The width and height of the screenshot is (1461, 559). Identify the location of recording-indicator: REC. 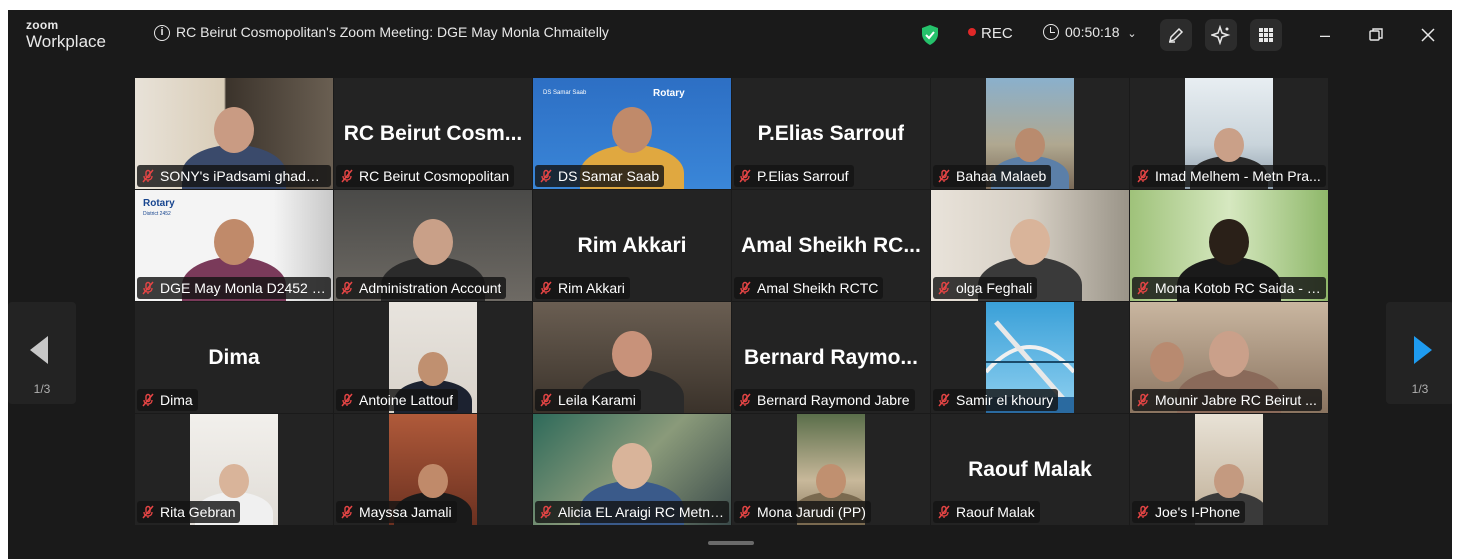
(990, 33).